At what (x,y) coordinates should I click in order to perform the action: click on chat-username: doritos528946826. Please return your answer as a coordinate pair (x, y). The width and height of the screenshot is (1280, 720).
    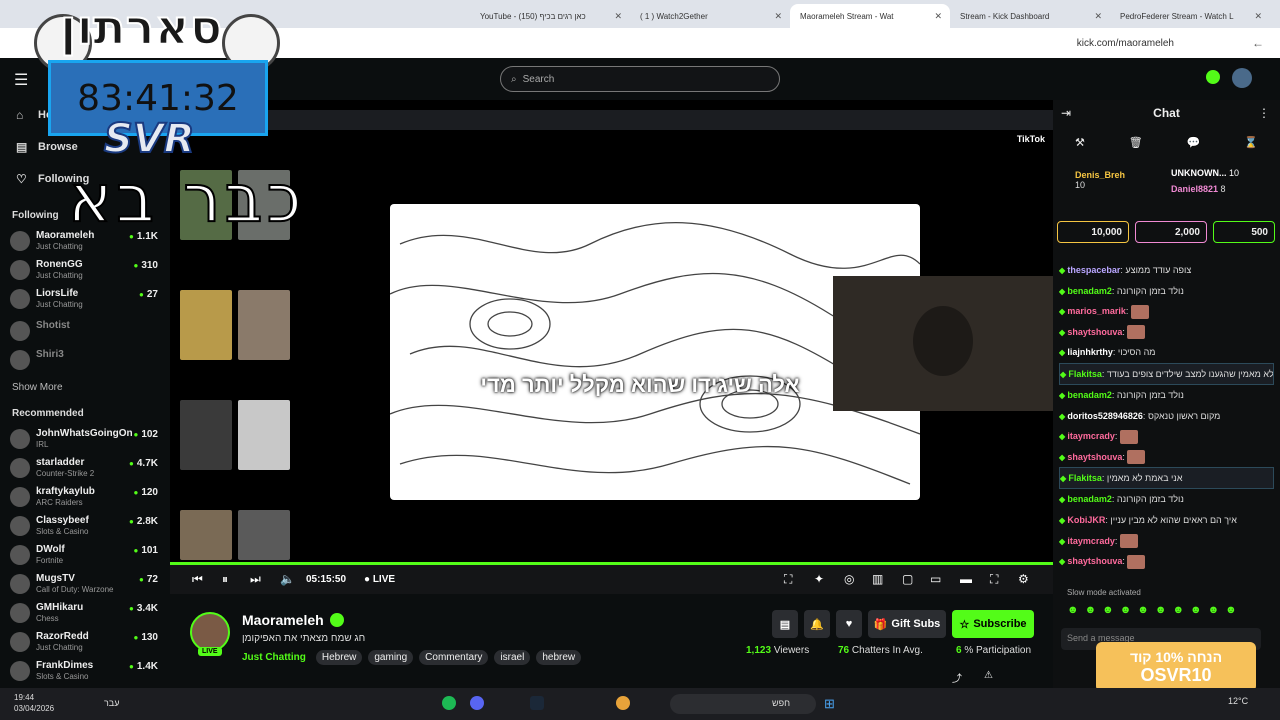
    Looking at the image, I should click on (1101, 416).